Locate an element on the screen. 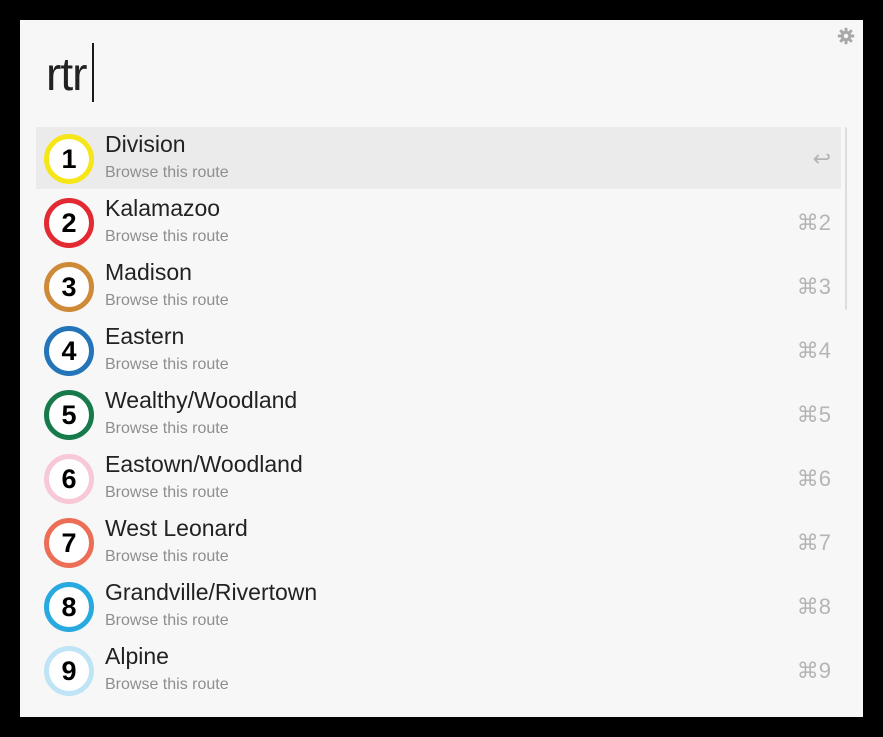 This screenshot has height=737, width=883. result-row: 5 Wealthy/Woodland Browse this route ⌘5 is located at coordinates (438, 415).